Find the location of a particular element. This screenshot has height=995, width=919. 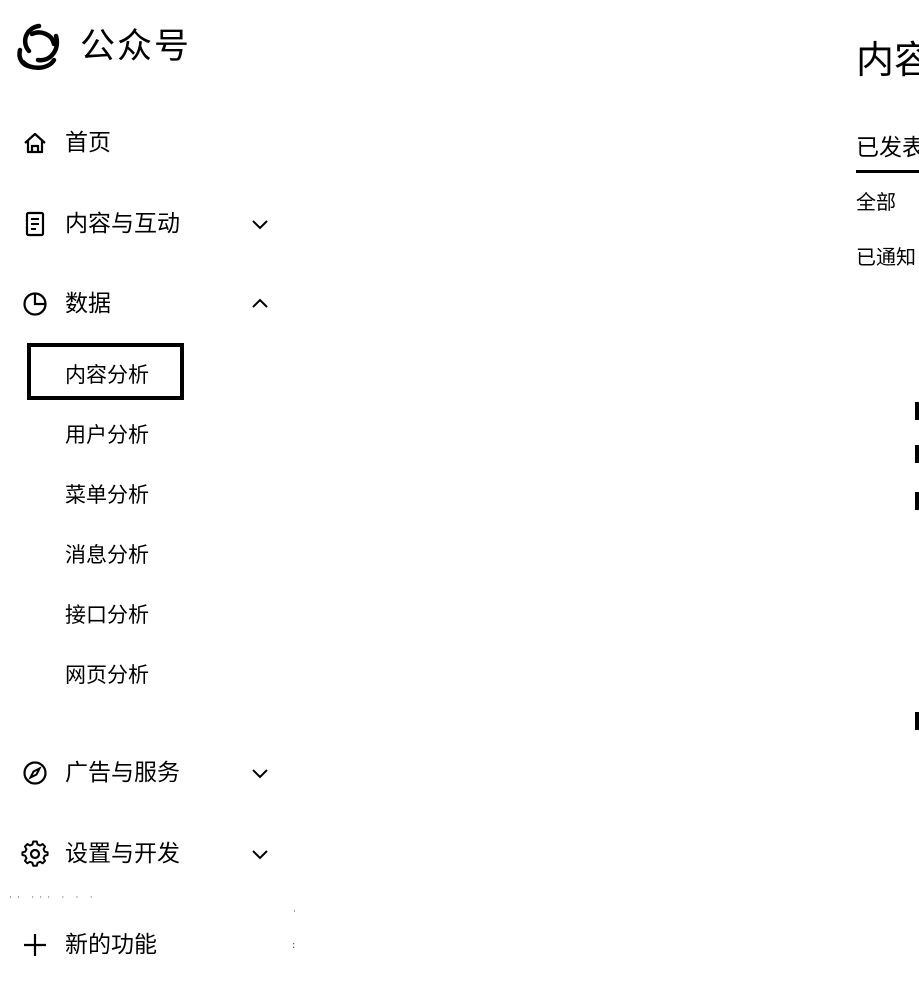

filter-all: 全部 is located at coordinates (876, 202).